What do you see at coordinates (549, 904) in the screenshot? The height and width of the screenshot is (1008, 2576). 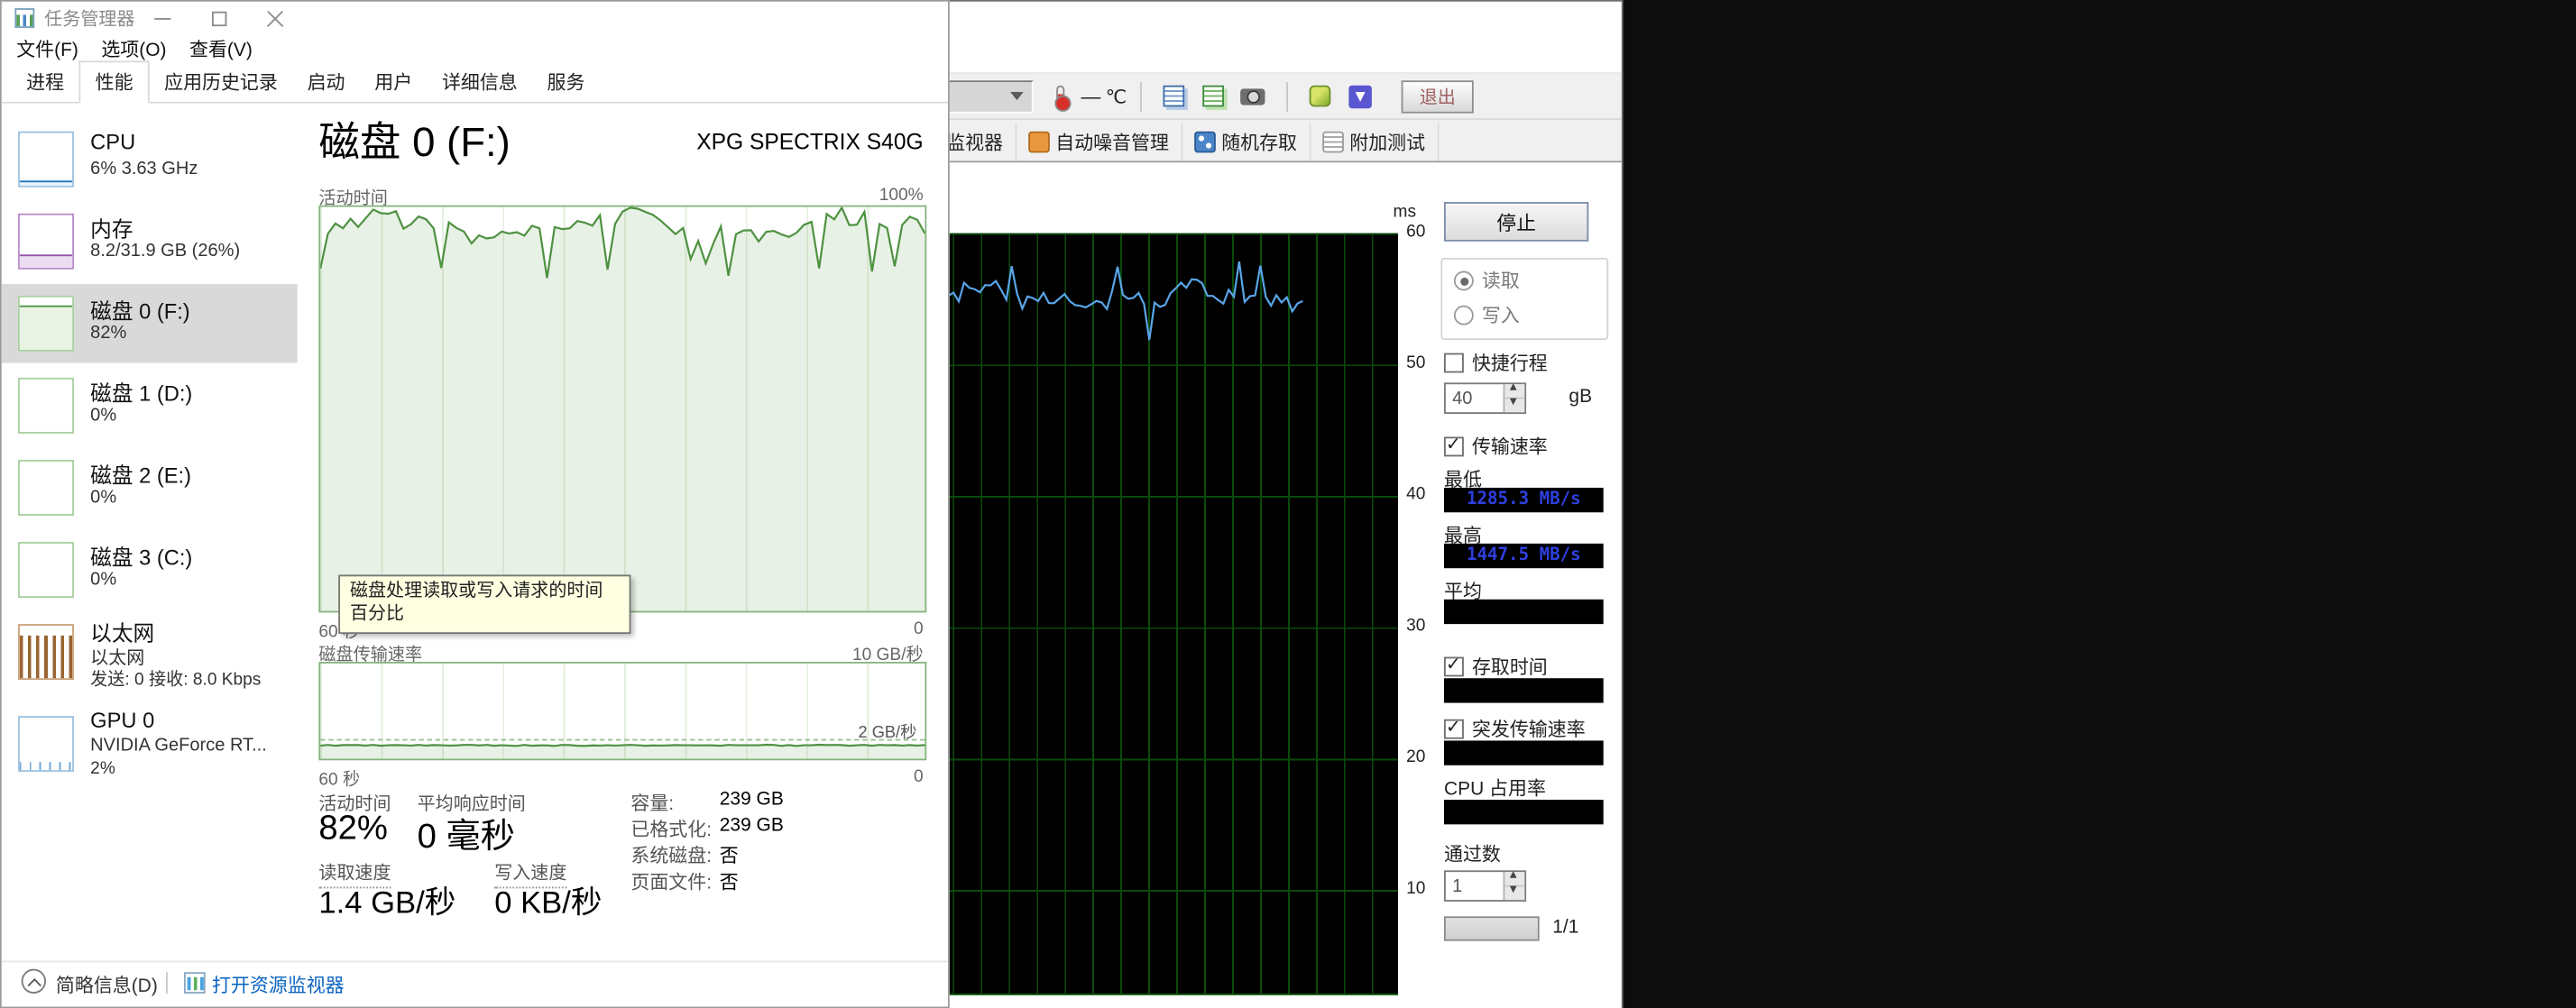 I see `write-speed-value: 0 KB/秒` at bounding box center [549, 904].